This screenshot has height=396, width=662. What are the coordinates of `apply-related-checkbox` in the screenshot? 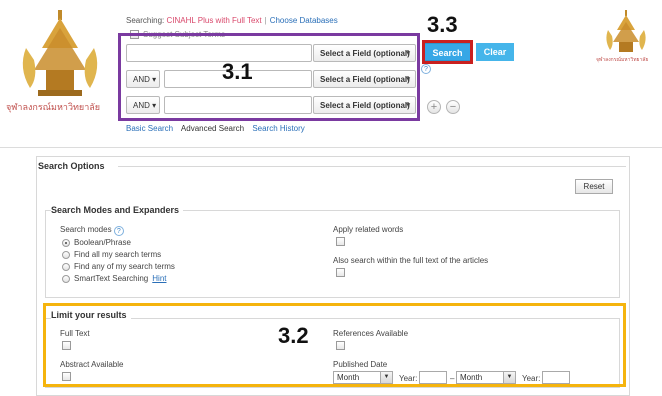 It's located at (340, 241).